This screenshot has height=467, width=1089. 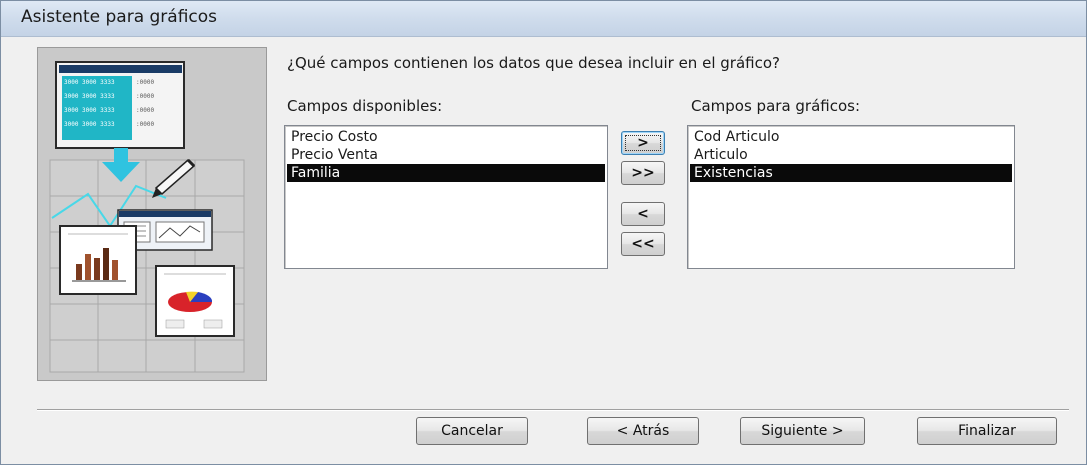 I want to click on add-field-button: >, so click(x=643, y=143).